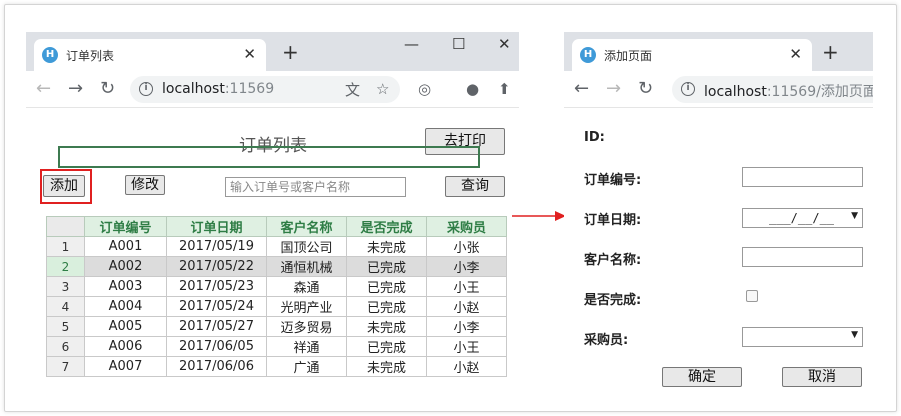  Describe the element at coordinates (458, 44) in the screenshot. I see `maximize-icon: ☐` at that location.